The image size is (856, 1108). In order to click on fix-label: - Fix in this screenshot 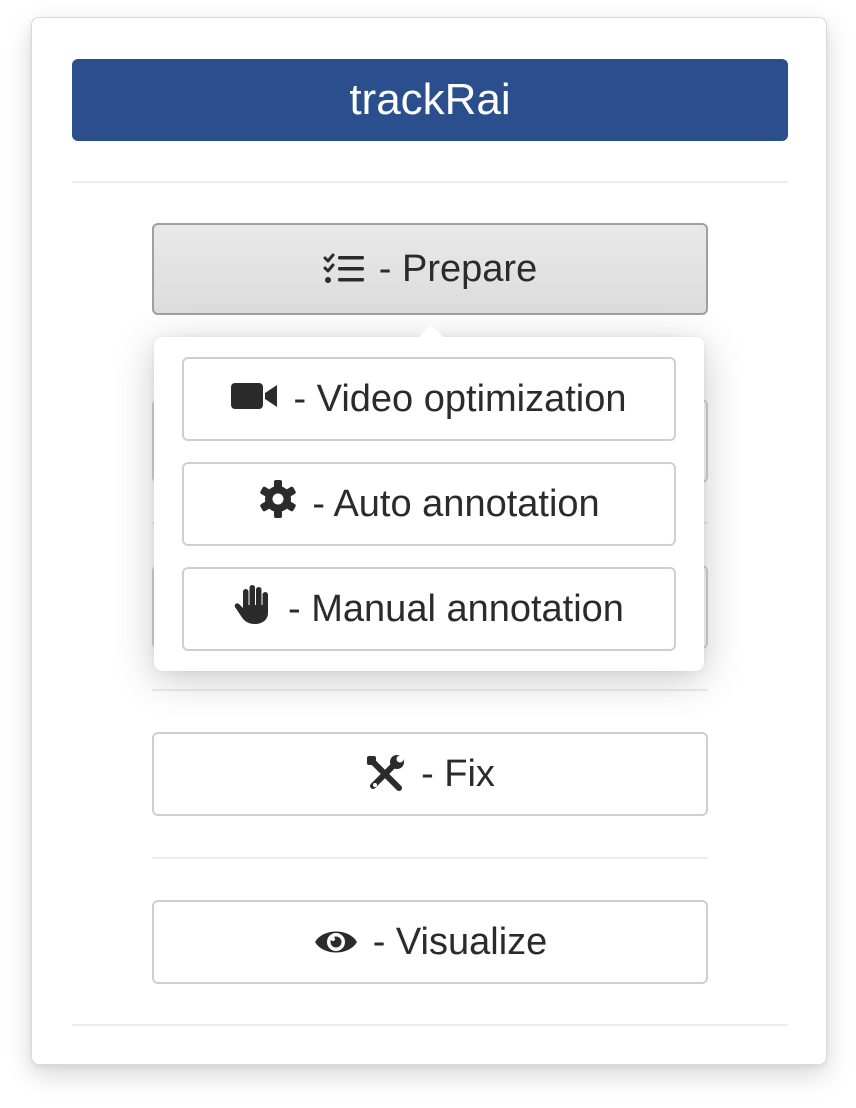, I will do `click(458, 773)`.